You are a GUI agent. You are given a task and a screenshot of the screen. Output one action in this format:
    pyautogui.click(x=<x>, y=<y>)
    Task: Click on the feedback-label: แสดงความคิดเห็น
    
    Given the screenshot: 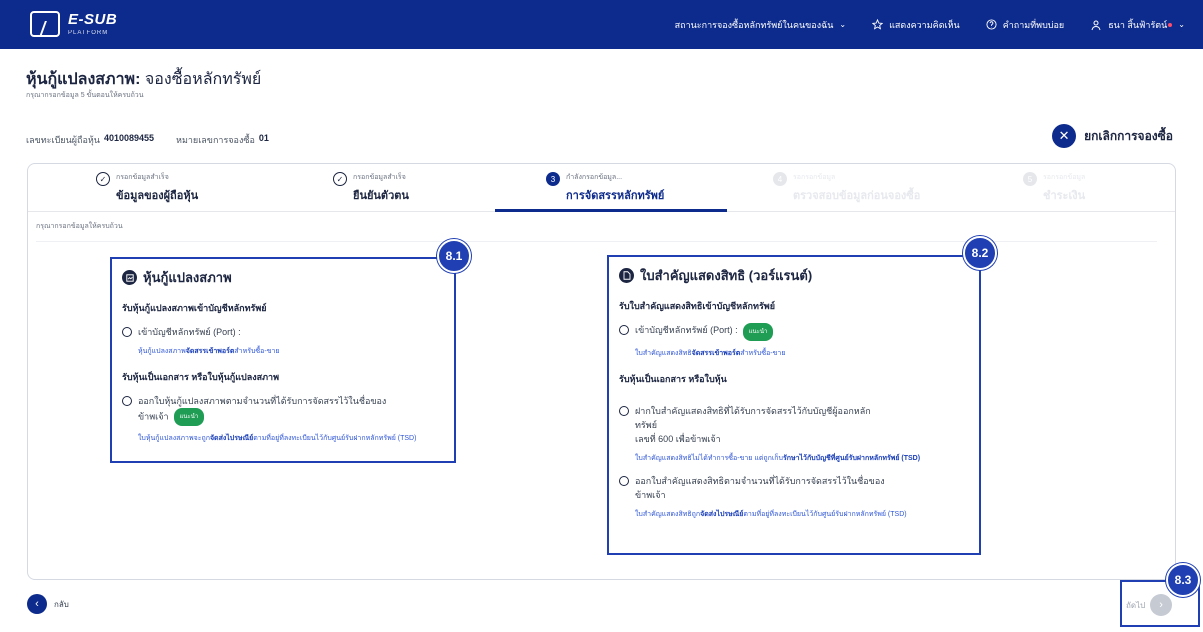 What is the action you would take?
    pyautogui.click(x=924, y=24)
    